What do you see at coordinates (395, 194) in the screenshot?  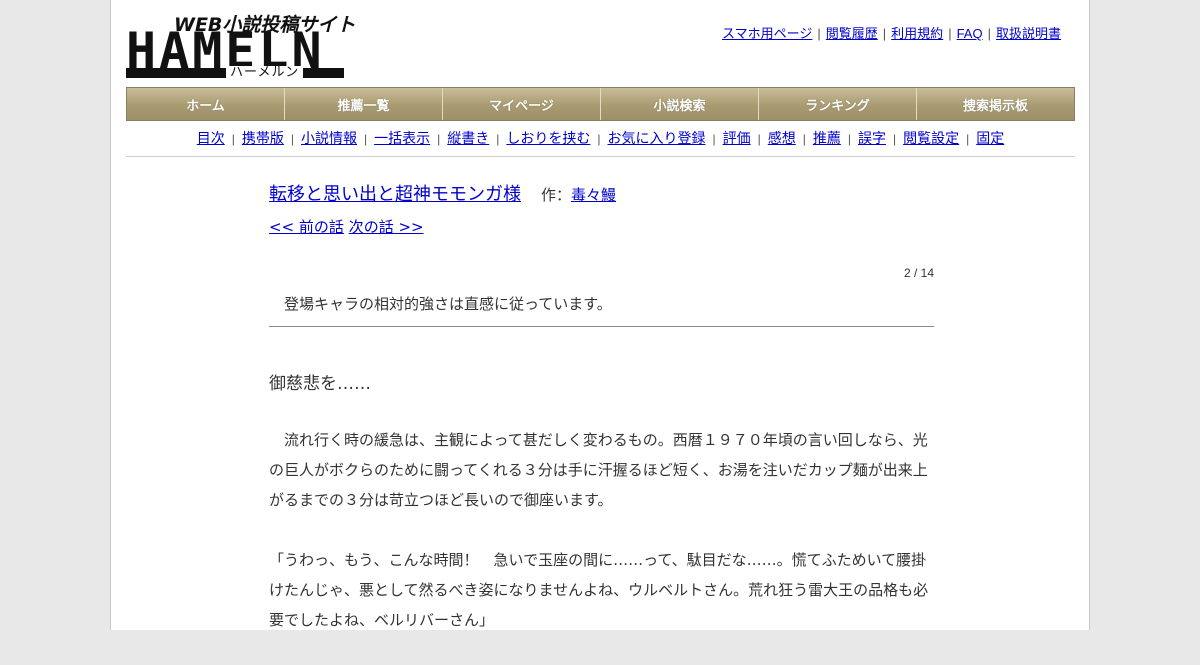 I see `novel-title: 転移と思い出と超神モモンガ様` at bounding box center [395, 194].